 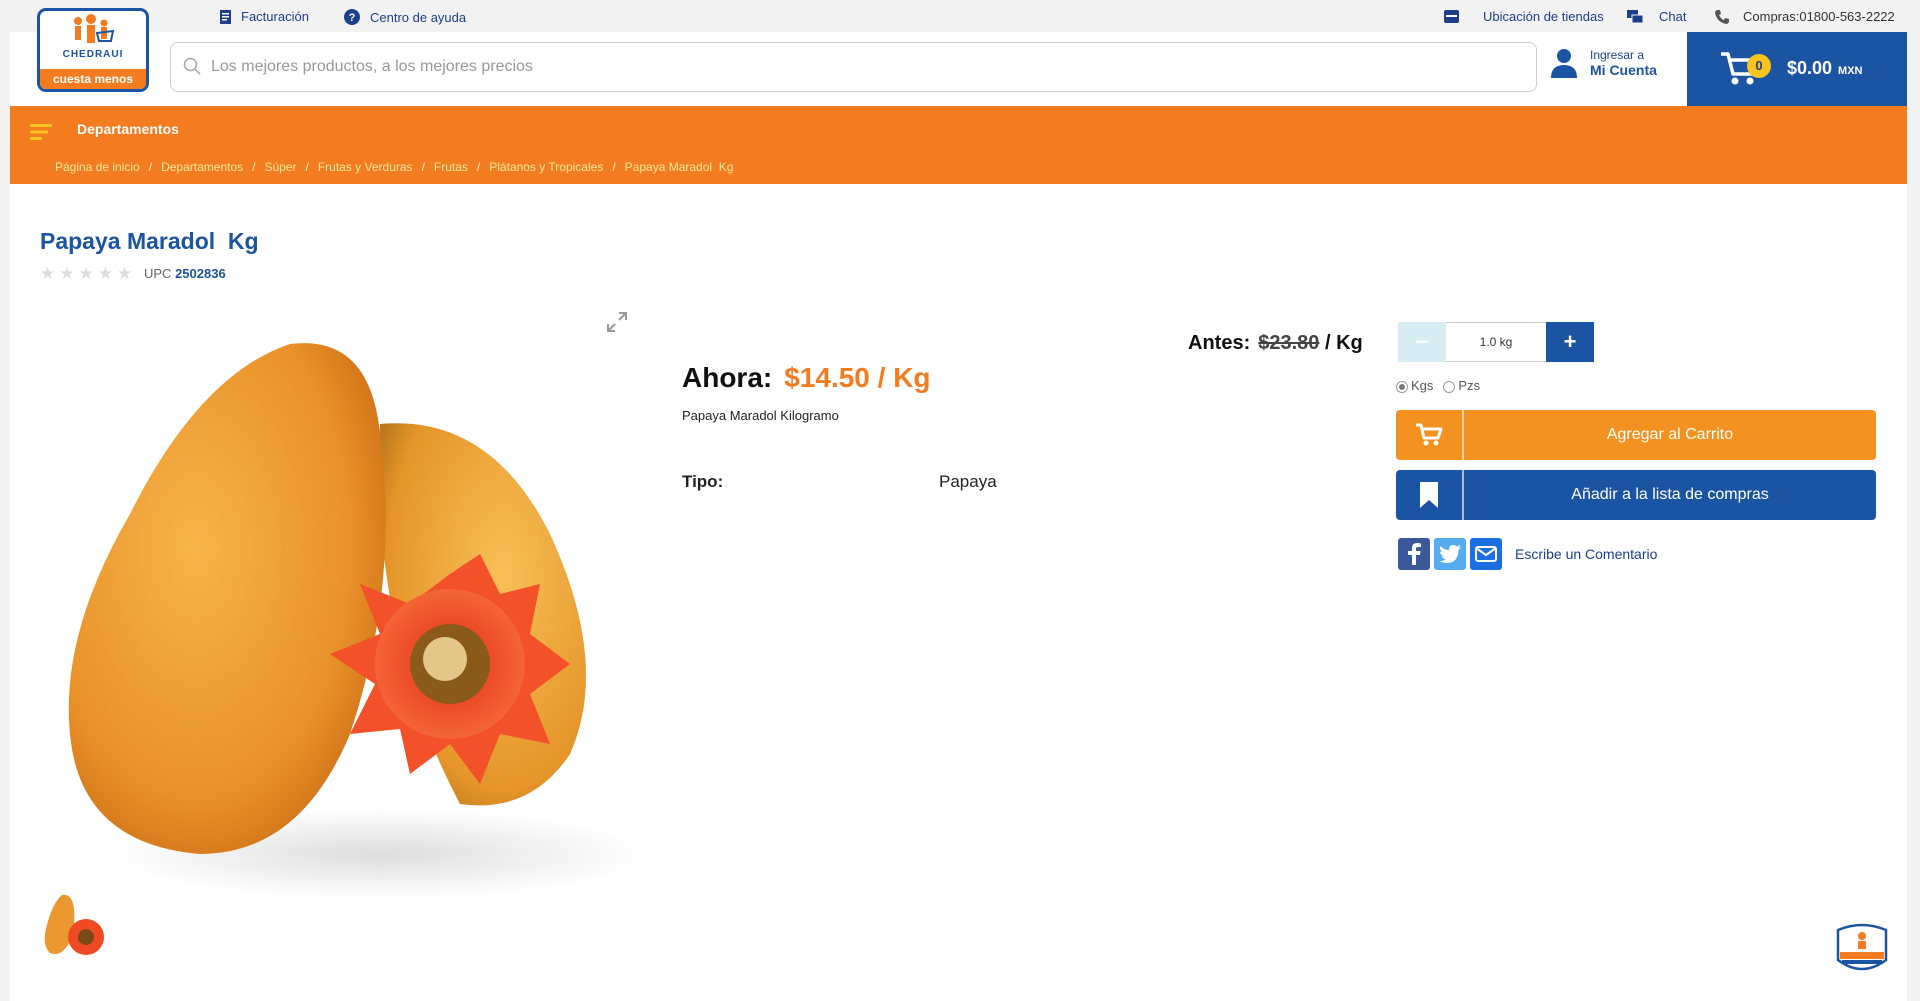 I want to click on breadcrumb-home: Página de inicio, so click(x=97, y=167).